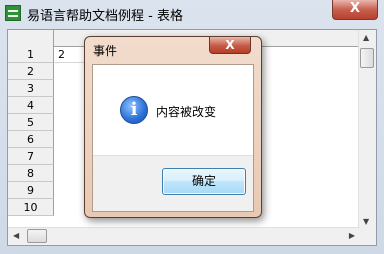 The height and width of the screenshot is (254, 384). What do you see at coordinates (37, 236) in the screenshot?
I see `horizontal-scroll-thumb` at bounding box center [37, 236].